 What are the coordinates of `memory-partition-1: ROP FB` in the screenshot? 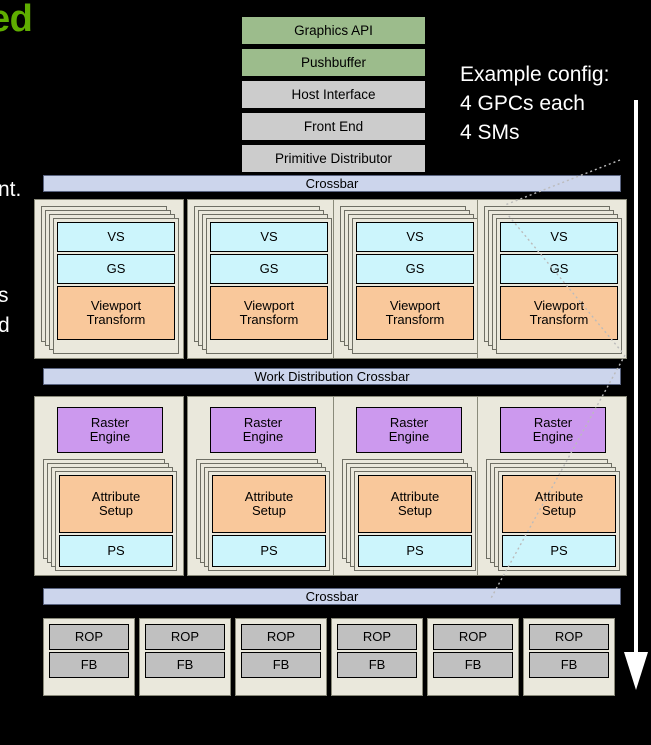 It's located at (89, 657).